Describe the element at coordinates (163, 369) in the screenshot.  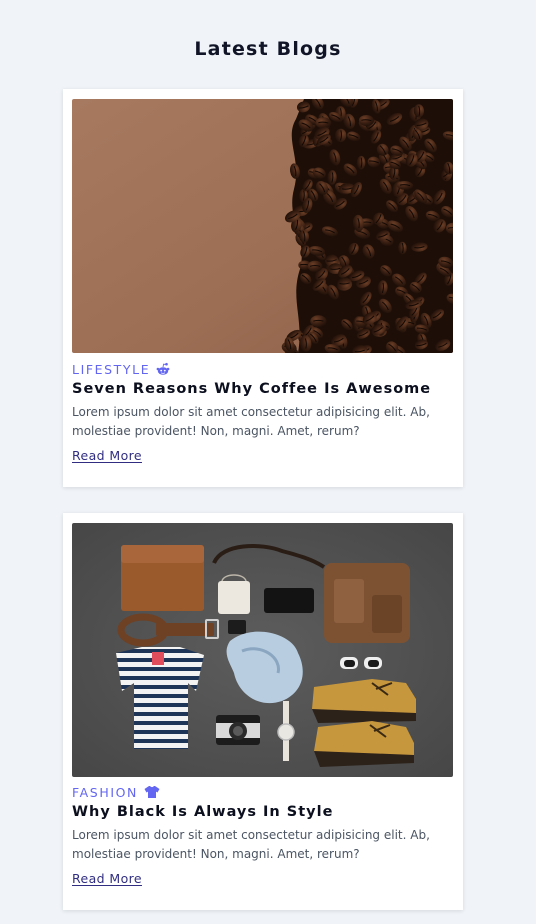
I see `reddit-robot-icon` at that location.